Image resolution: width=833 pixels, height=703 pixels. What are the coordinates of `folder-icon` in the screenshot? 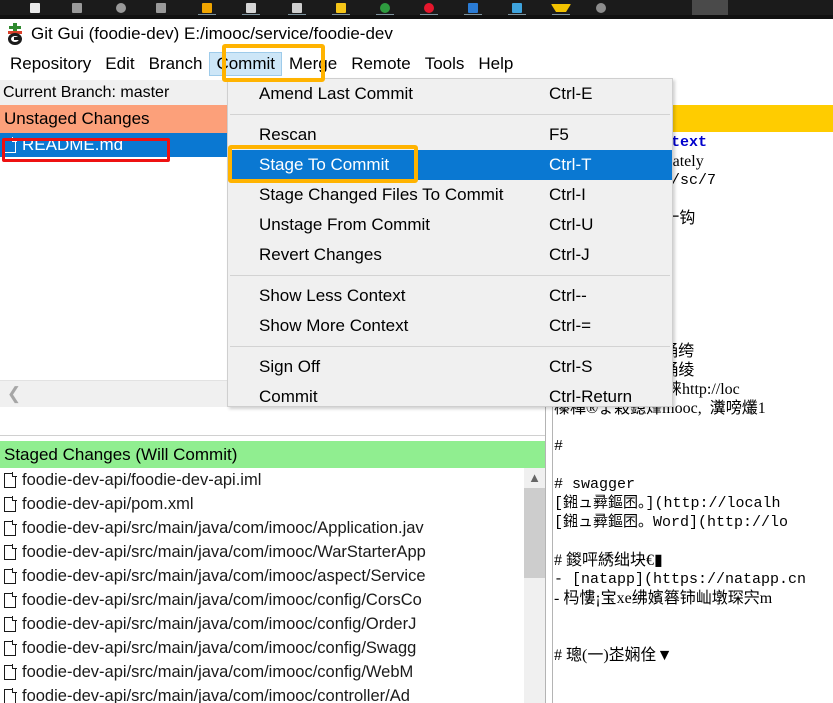 It's located at (207, 8).